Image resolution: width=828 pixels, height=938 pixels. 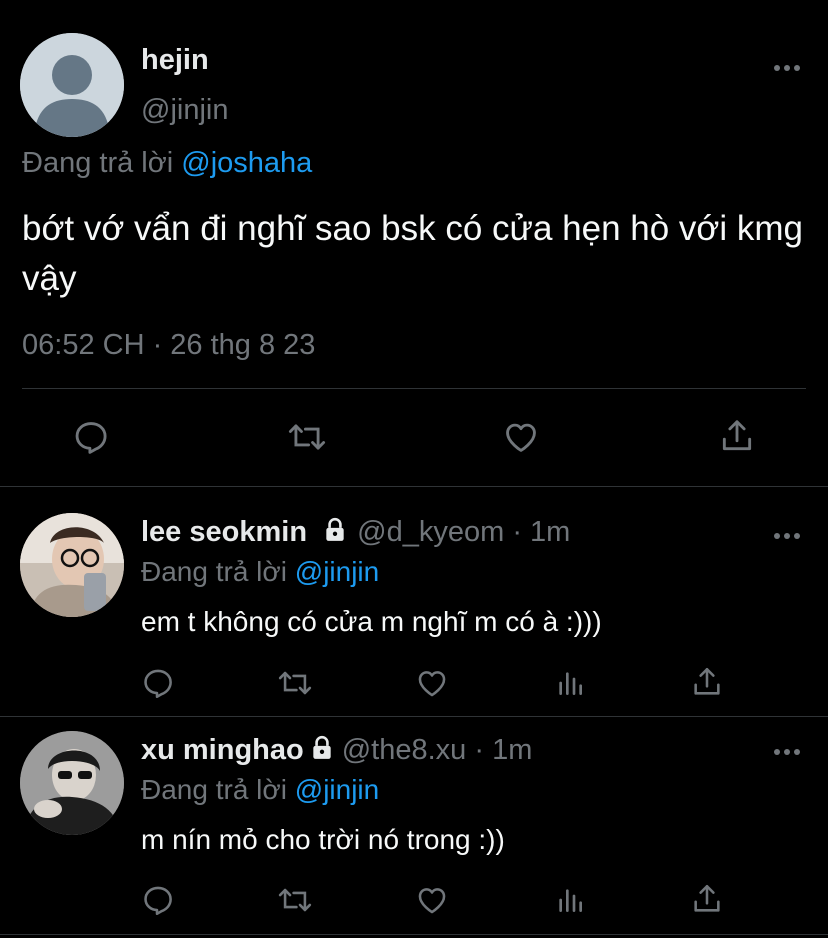 I want to click on reply-text: em t không có cửa m nghĩ m có à :))), so click(x=371, y=621).